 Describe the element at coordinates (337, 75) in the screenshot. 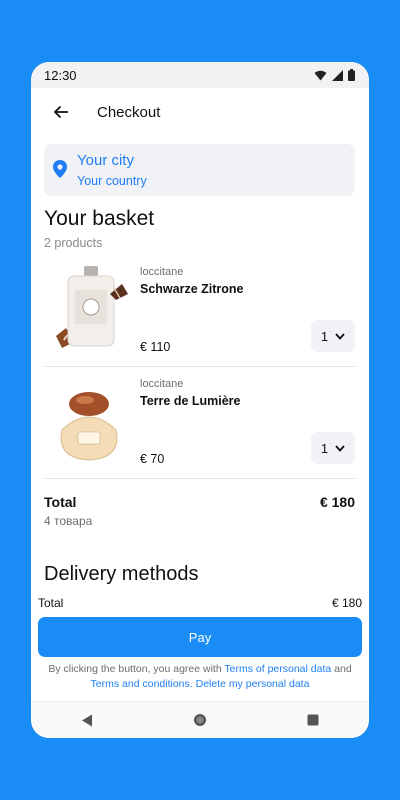

I see `signal-icon` at that location.